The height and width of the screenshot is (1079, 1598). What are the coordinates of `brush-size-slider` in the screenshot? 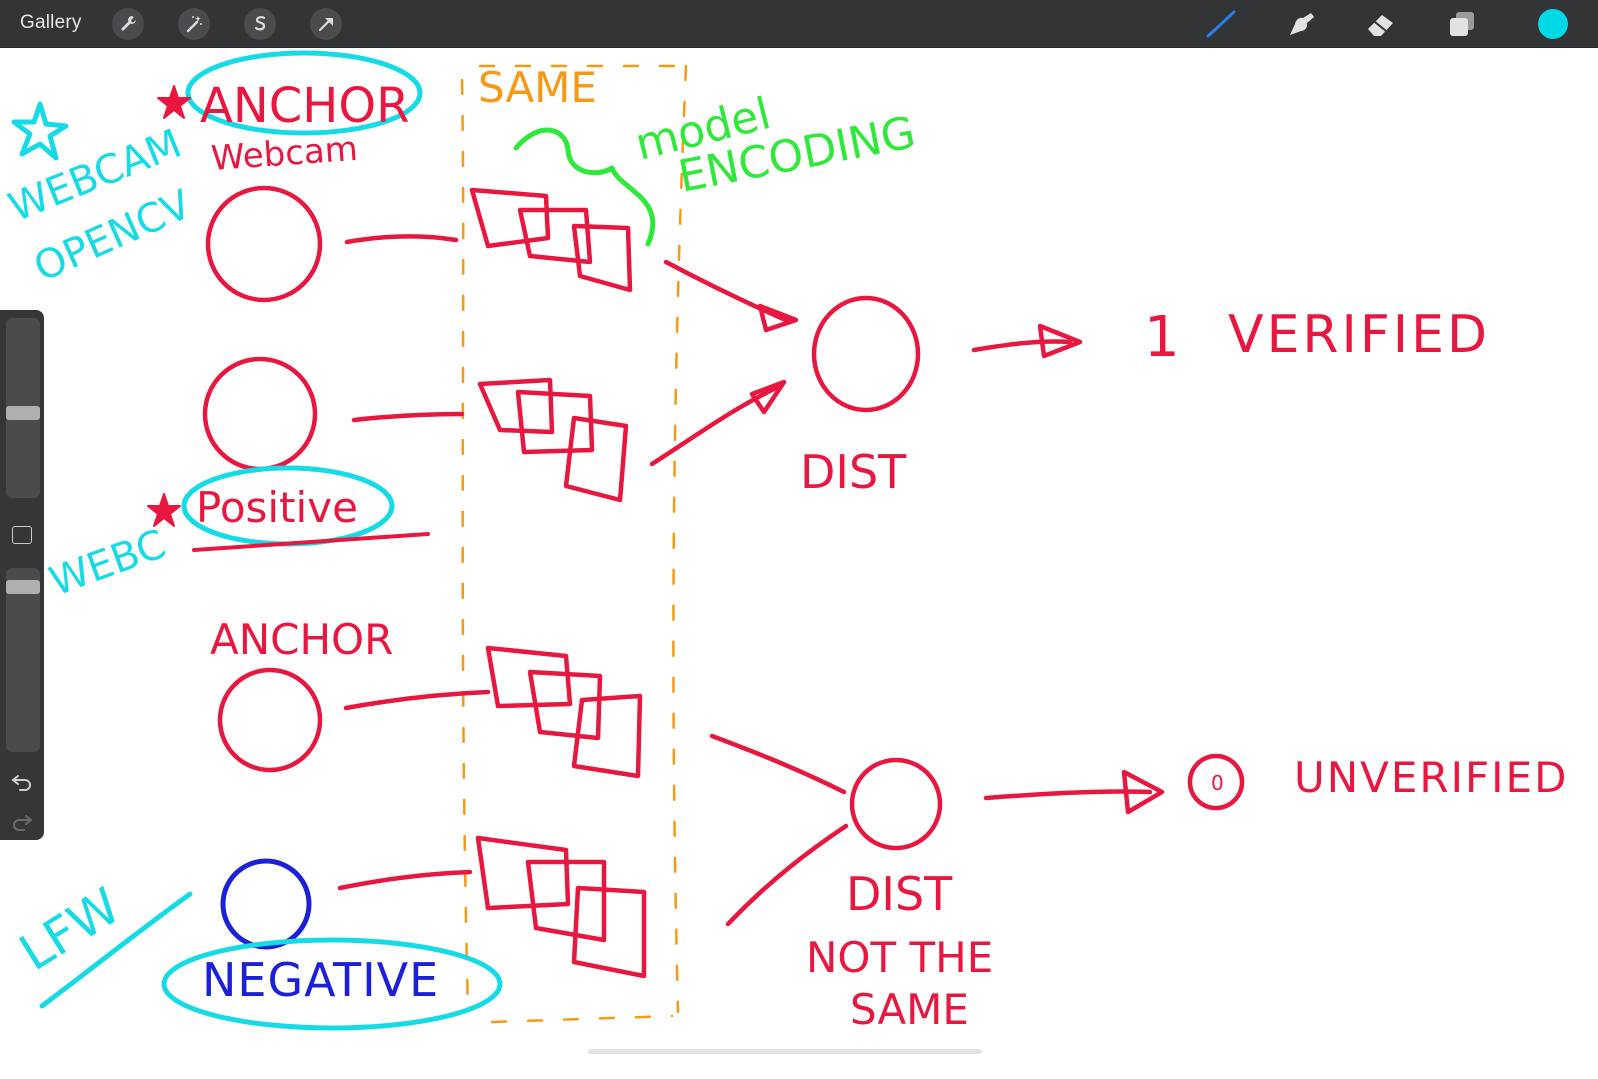 It's located at (23, 408).